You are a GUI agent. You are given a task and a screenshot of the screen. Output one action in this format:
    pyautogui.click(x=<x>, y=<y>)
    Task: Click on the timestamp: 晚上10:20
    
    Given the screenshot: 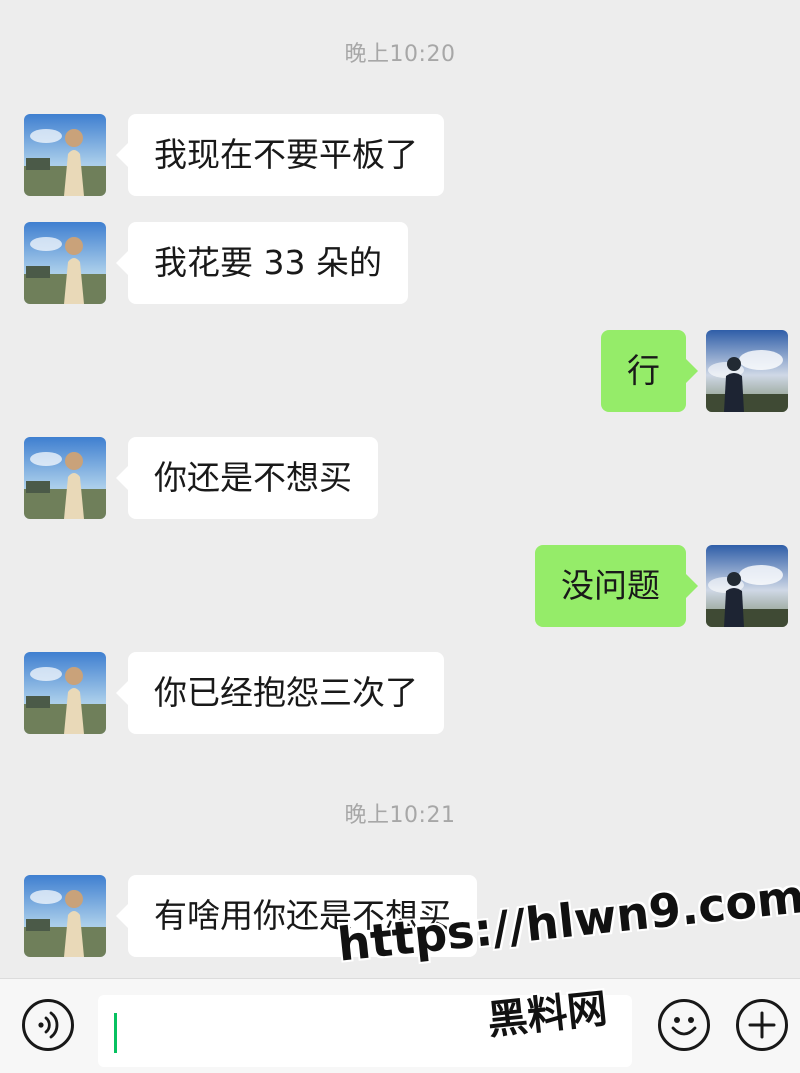 What is the action you would take?
    pyautogui.click(x=400, y=54)
    